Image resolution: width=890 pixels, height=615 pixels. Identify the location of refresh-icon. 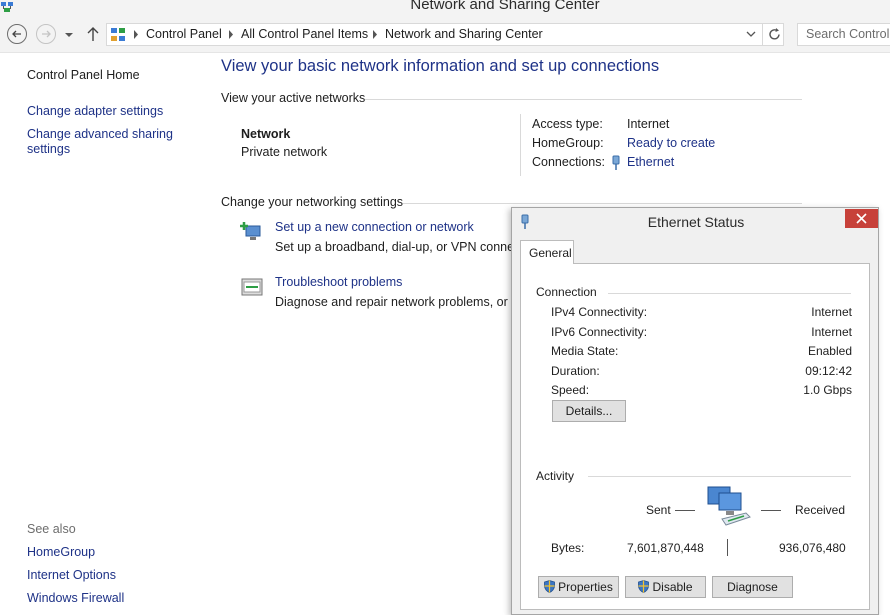
(774, 34).